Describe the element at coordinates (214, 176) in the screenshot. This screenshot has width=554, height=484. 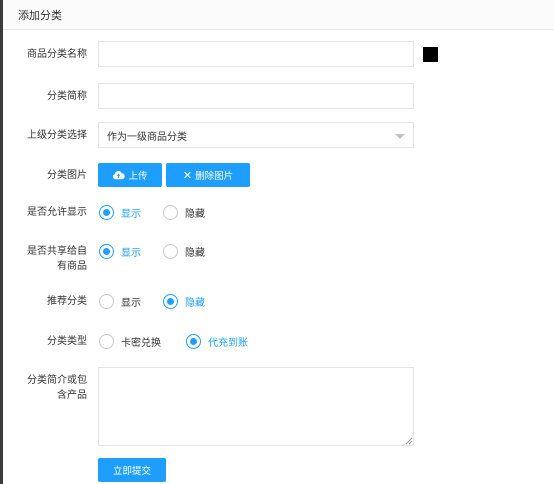
I see `delete-image-button-label: 删除图片` at that location.